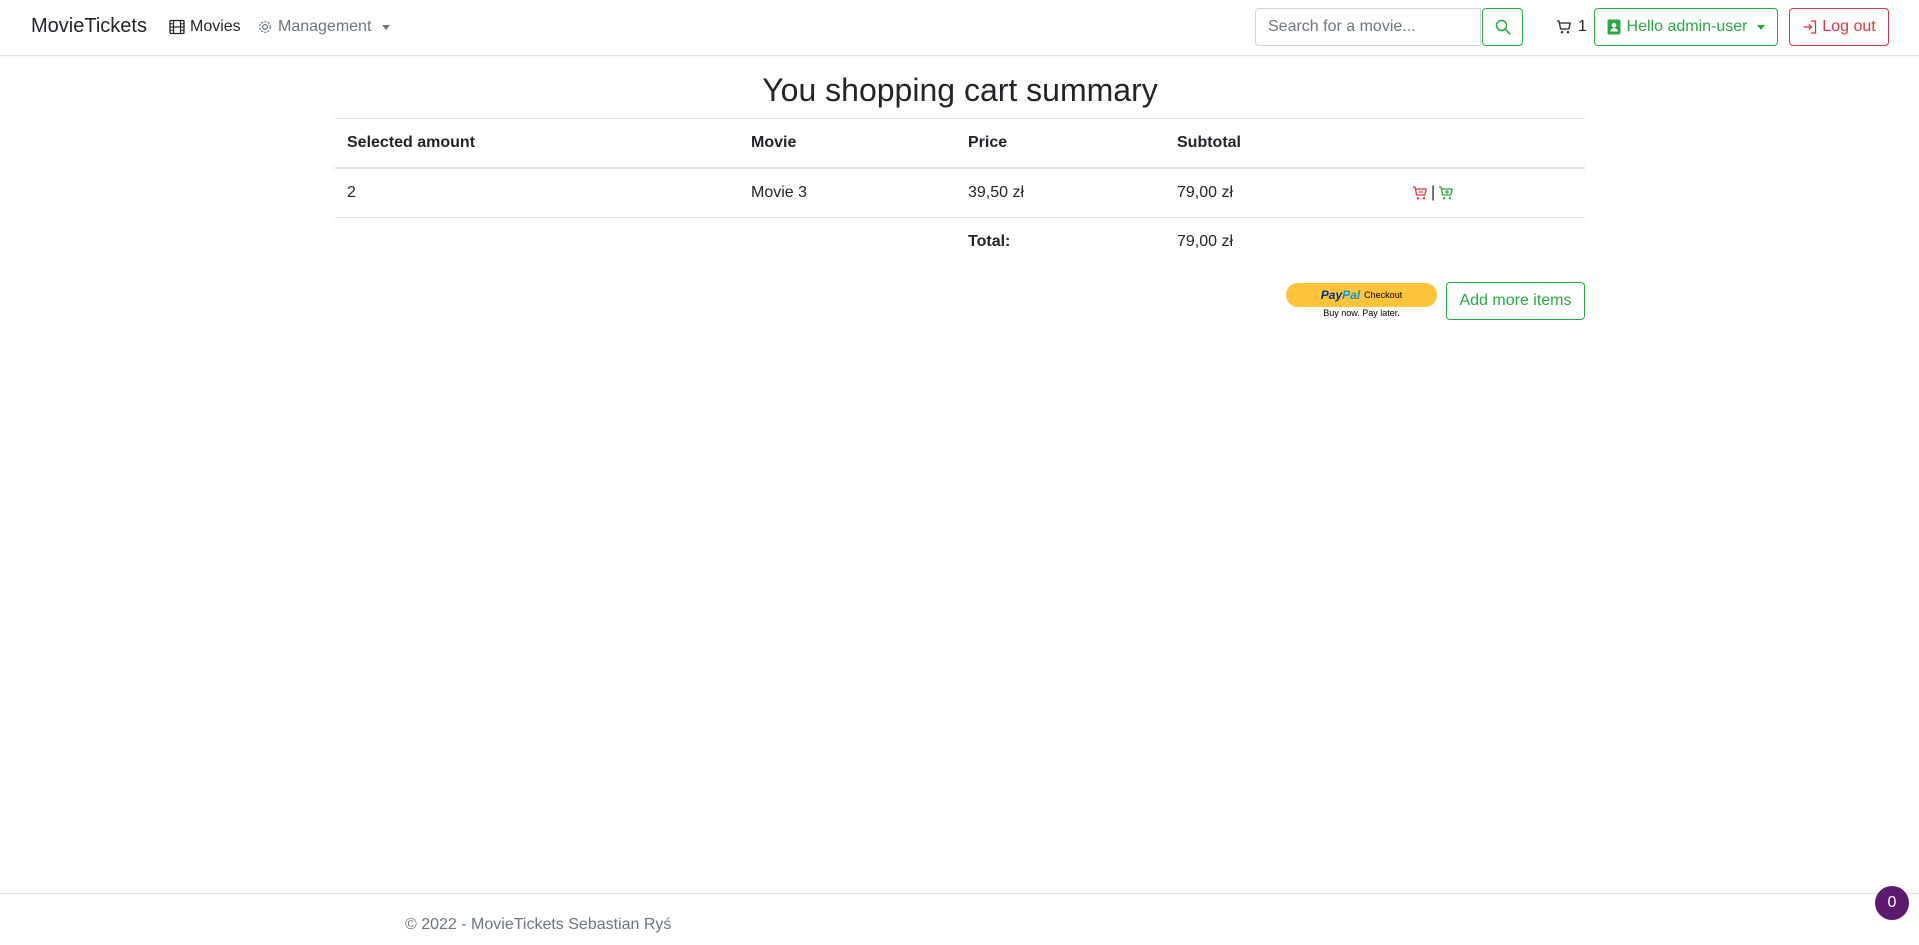  What do you see at coordinates (847, 193) in the screenshot?
I see `cell-movie: Movie 3` at bounding box center [847, 193].